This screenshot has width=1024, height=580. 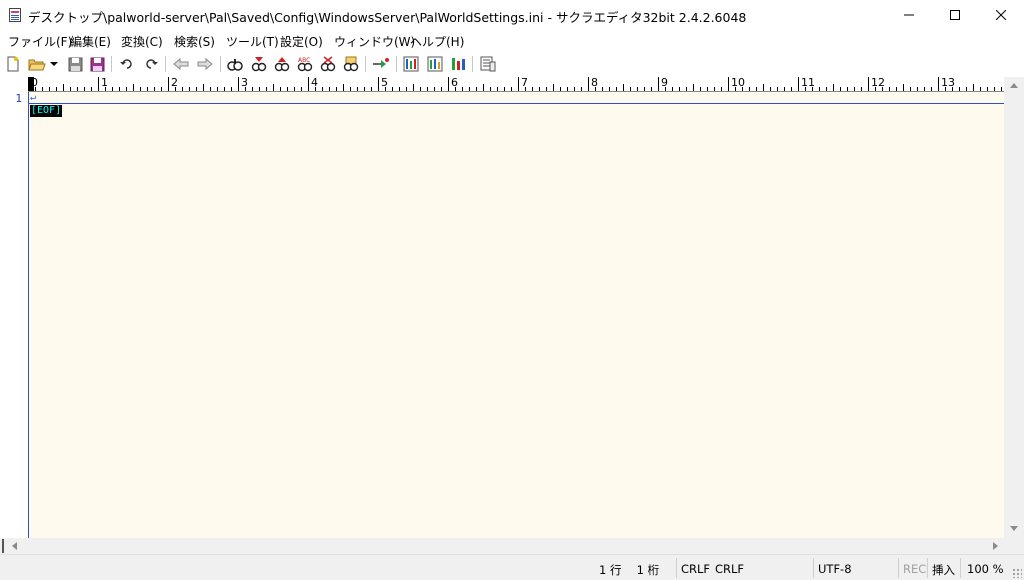 I want to click on ruler-number: 13, so click(x=948, y=83).